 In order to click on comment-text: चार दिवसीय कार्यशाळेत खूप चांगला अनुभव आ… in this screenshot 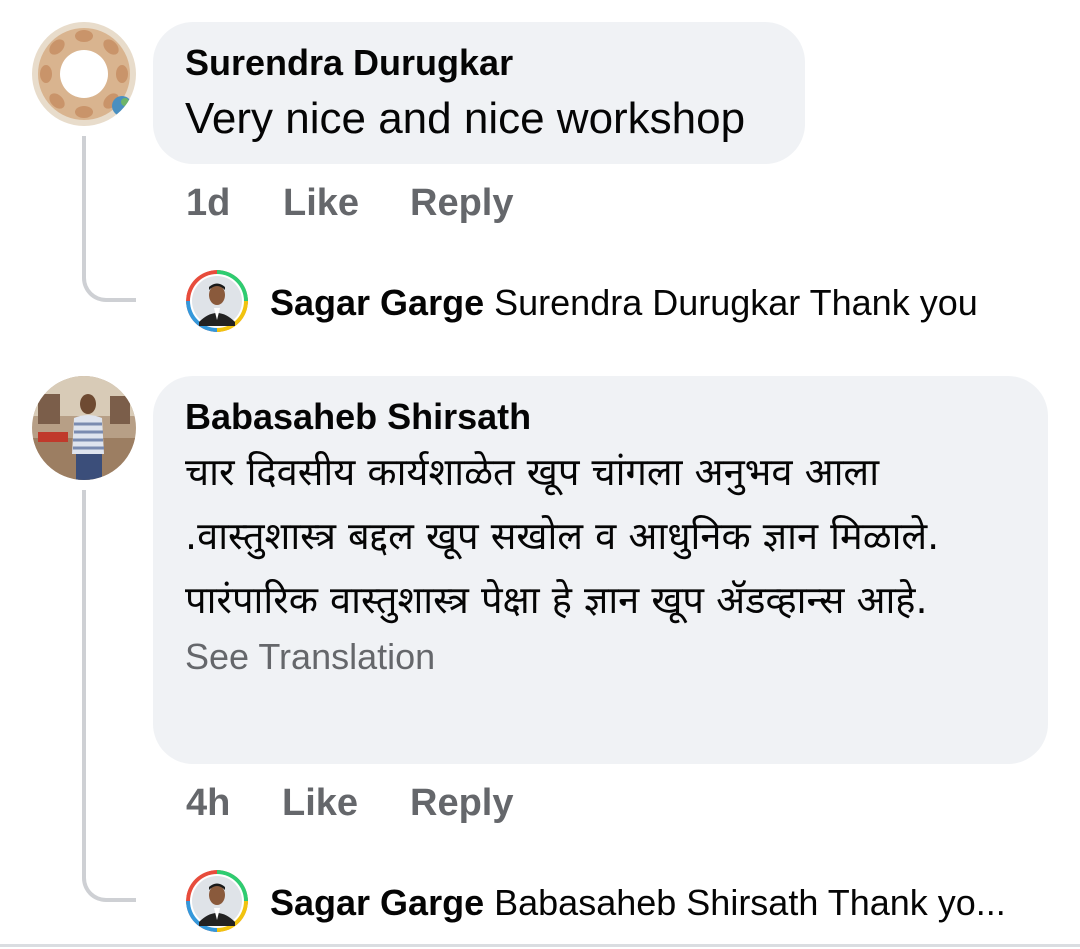, I will do `click(562, 536)`.